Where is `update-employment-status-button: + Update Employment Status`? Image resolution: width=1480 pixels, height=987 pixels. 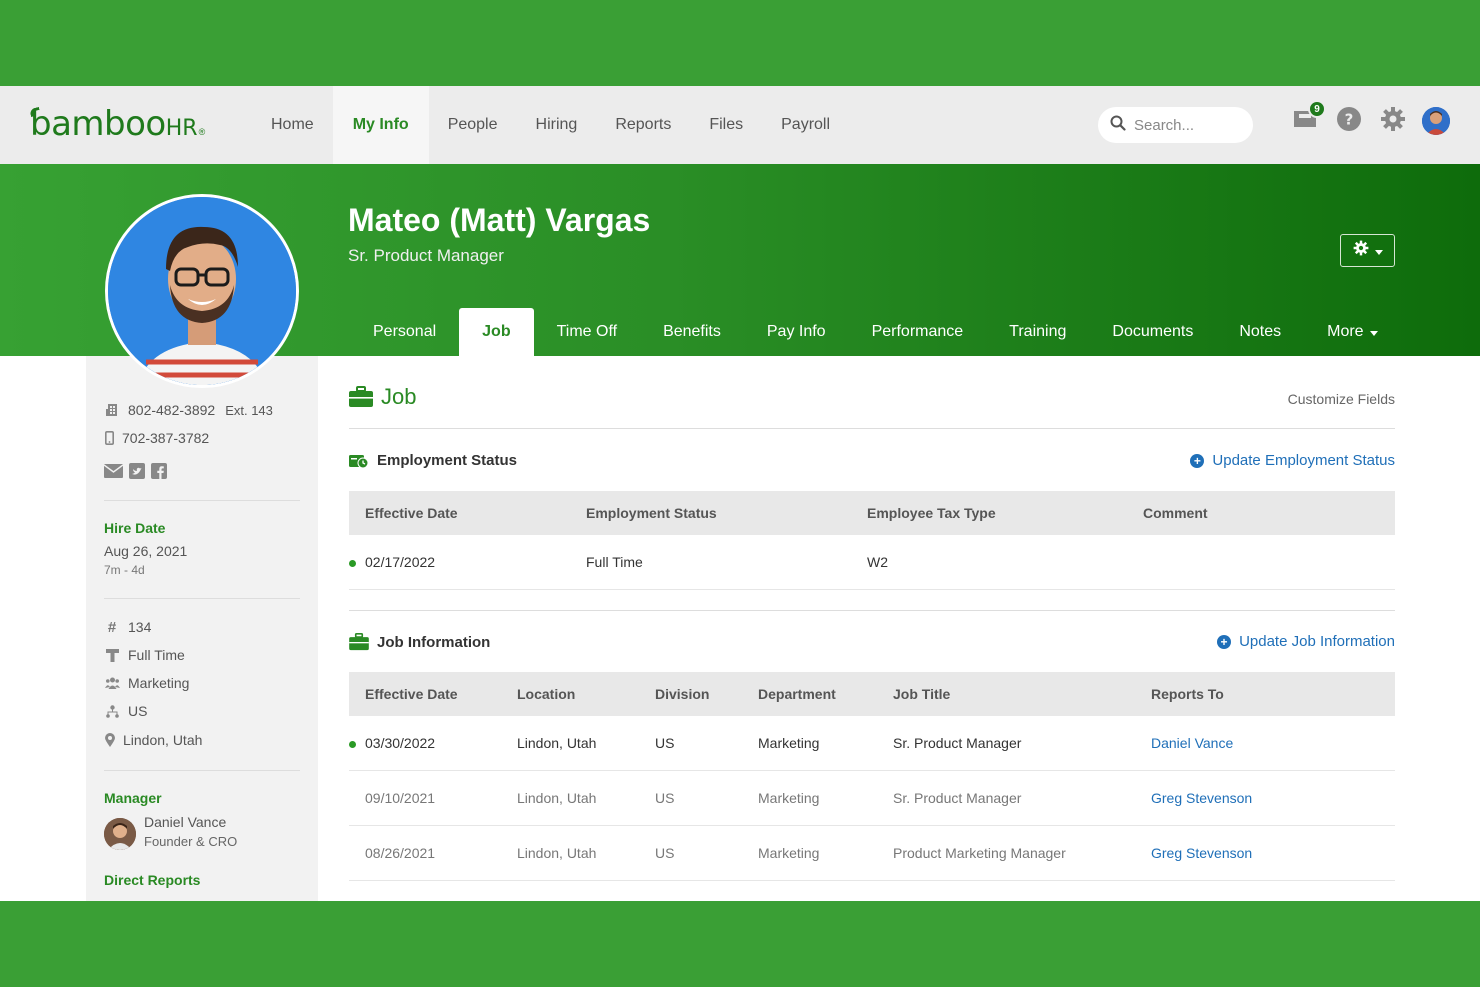 update-employment-status-button: + Update Employment Status is located at coordinates (1292, 460).